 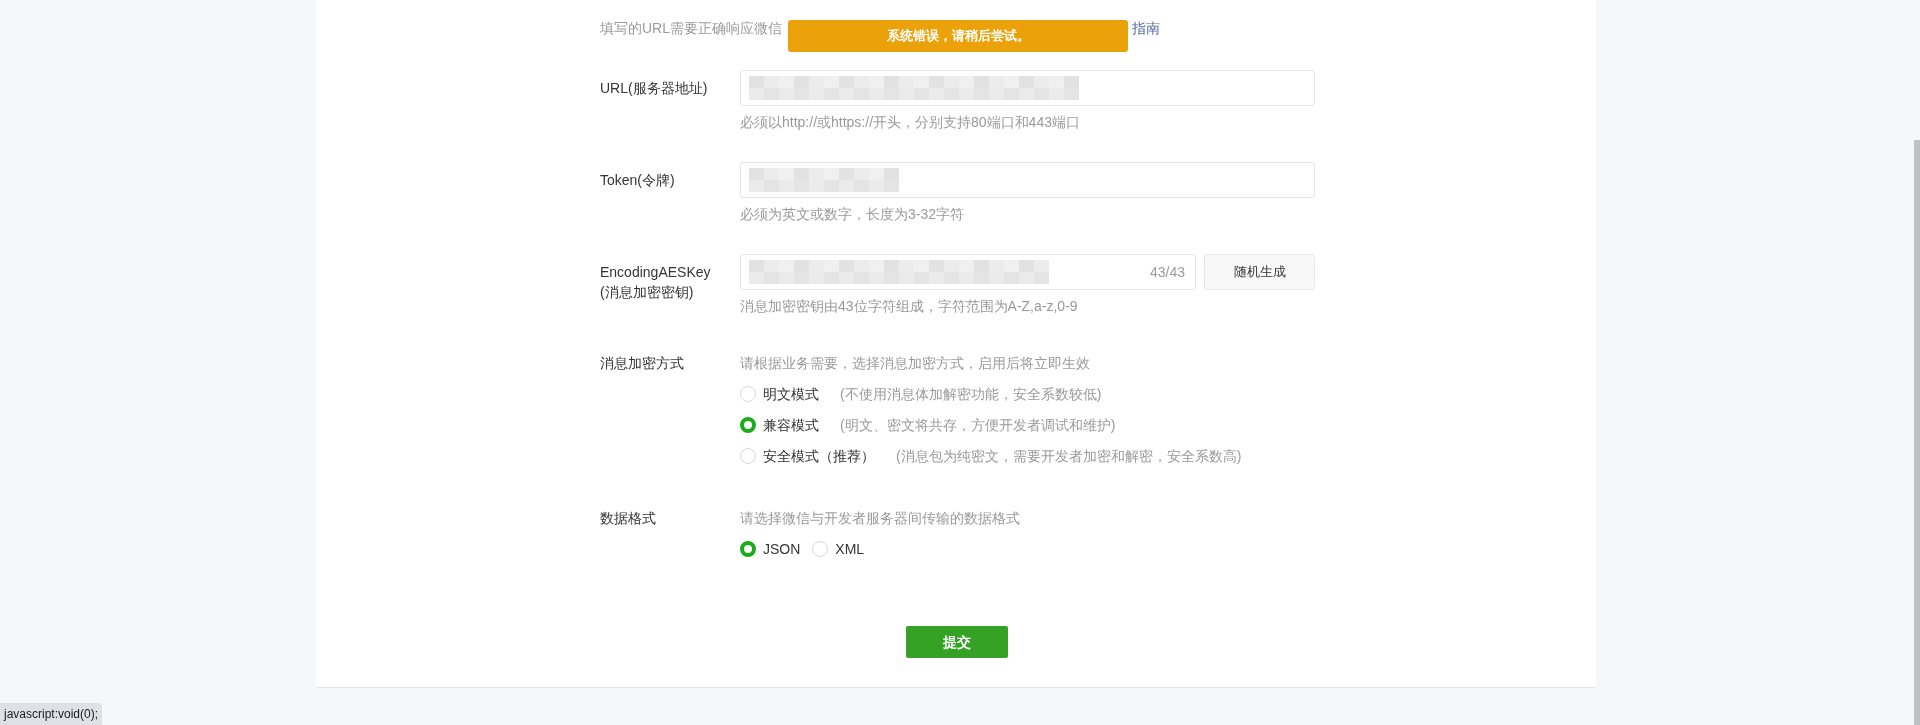 I want to click on field-label: EncodingAESKey, so click(x=656, y=272).